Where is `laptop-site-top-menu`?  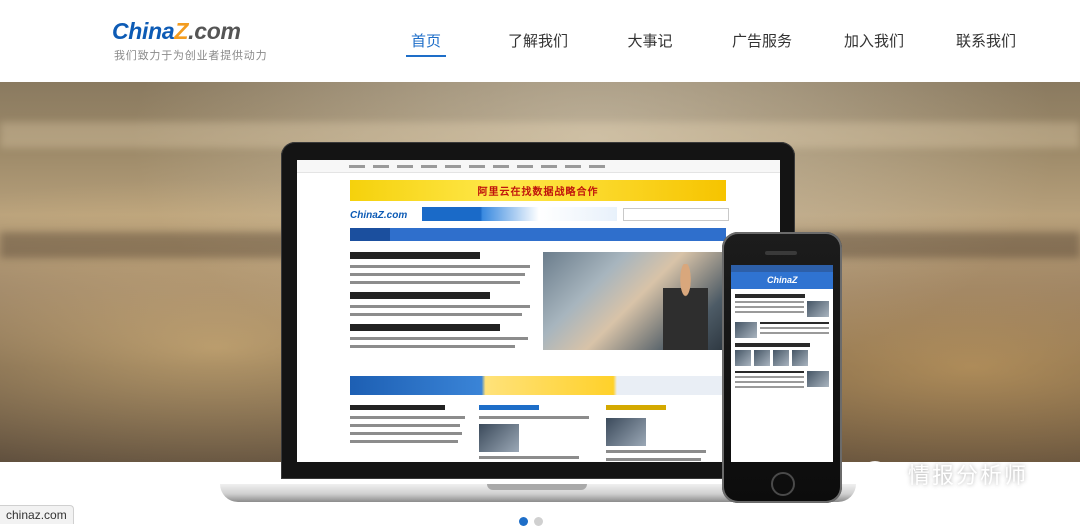
laptop-site-top-menu is located at coordinates (538, 166).